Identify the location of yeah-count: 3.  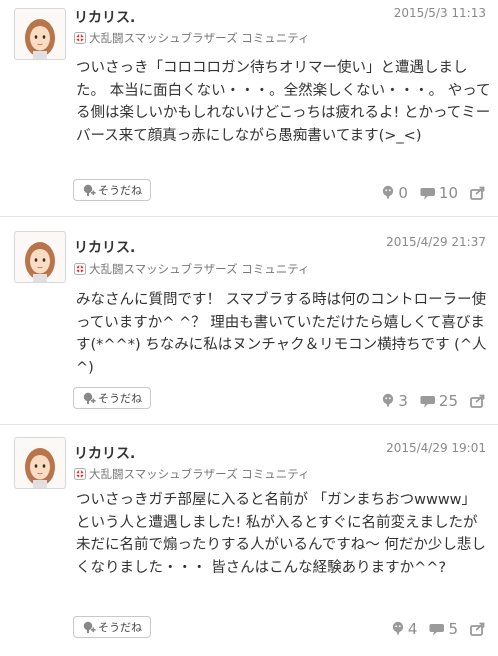
(394, 401).